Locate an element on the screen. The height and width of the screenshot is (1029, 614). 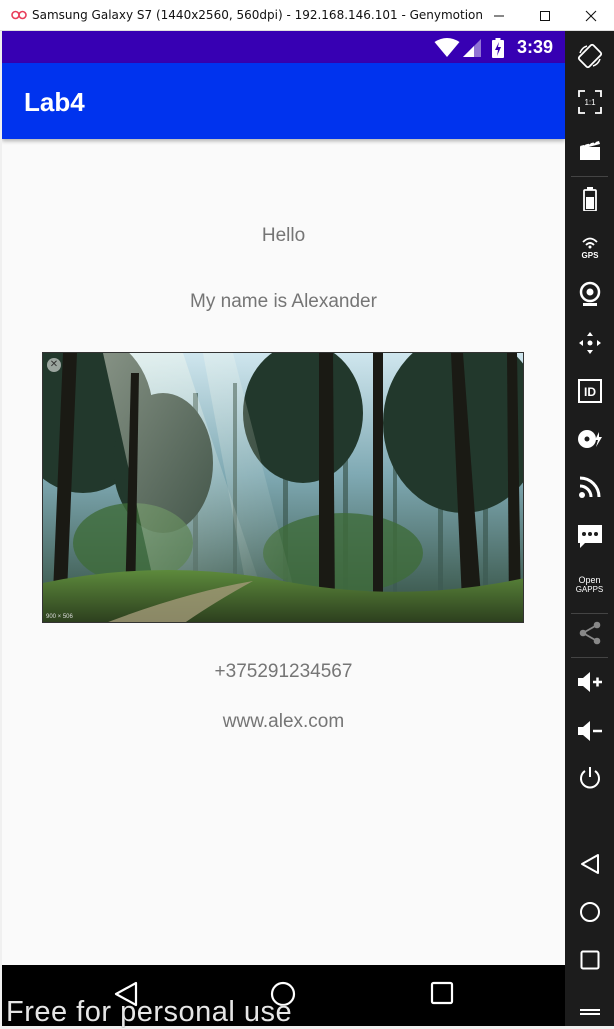
pixel-perfect-icon: 1:1 is located at coordinates (589, 102).